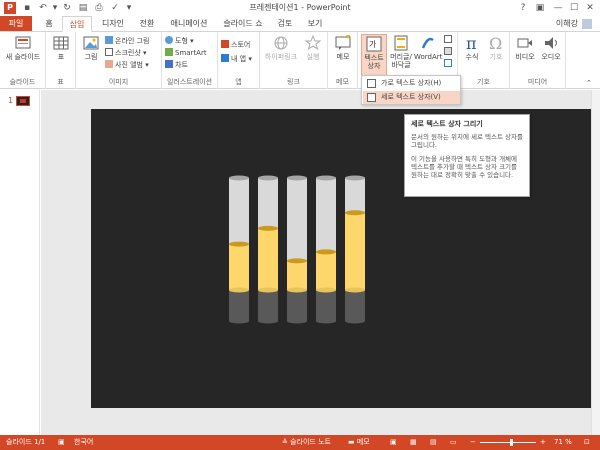 The height and width of the screenshot is (450, 600). I want to click on tab-transitions: 전환, so click(147, 24).